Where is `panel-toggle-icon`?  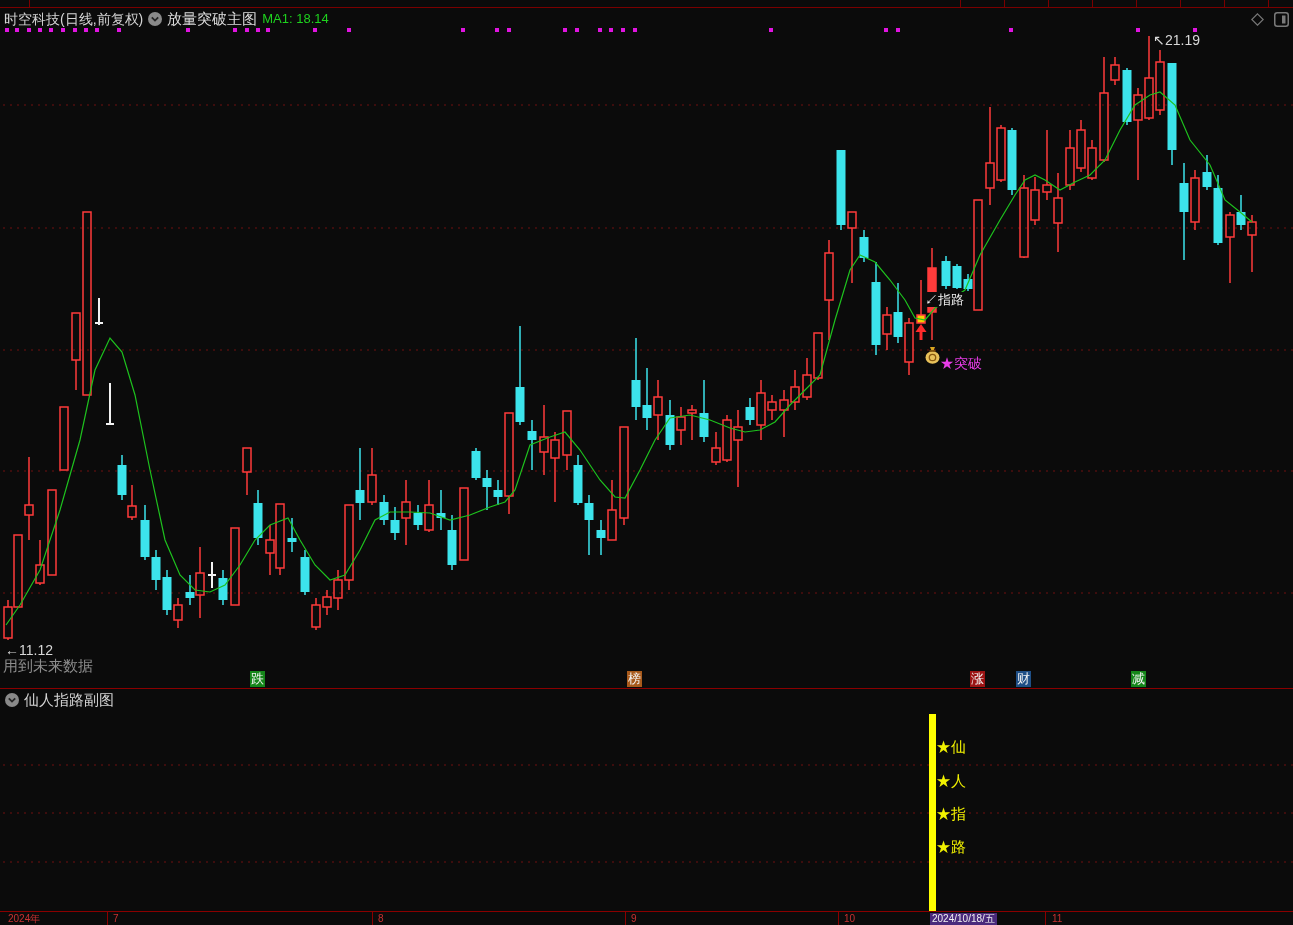
panel-toggle-icon is located at coordinates (1281, 19).